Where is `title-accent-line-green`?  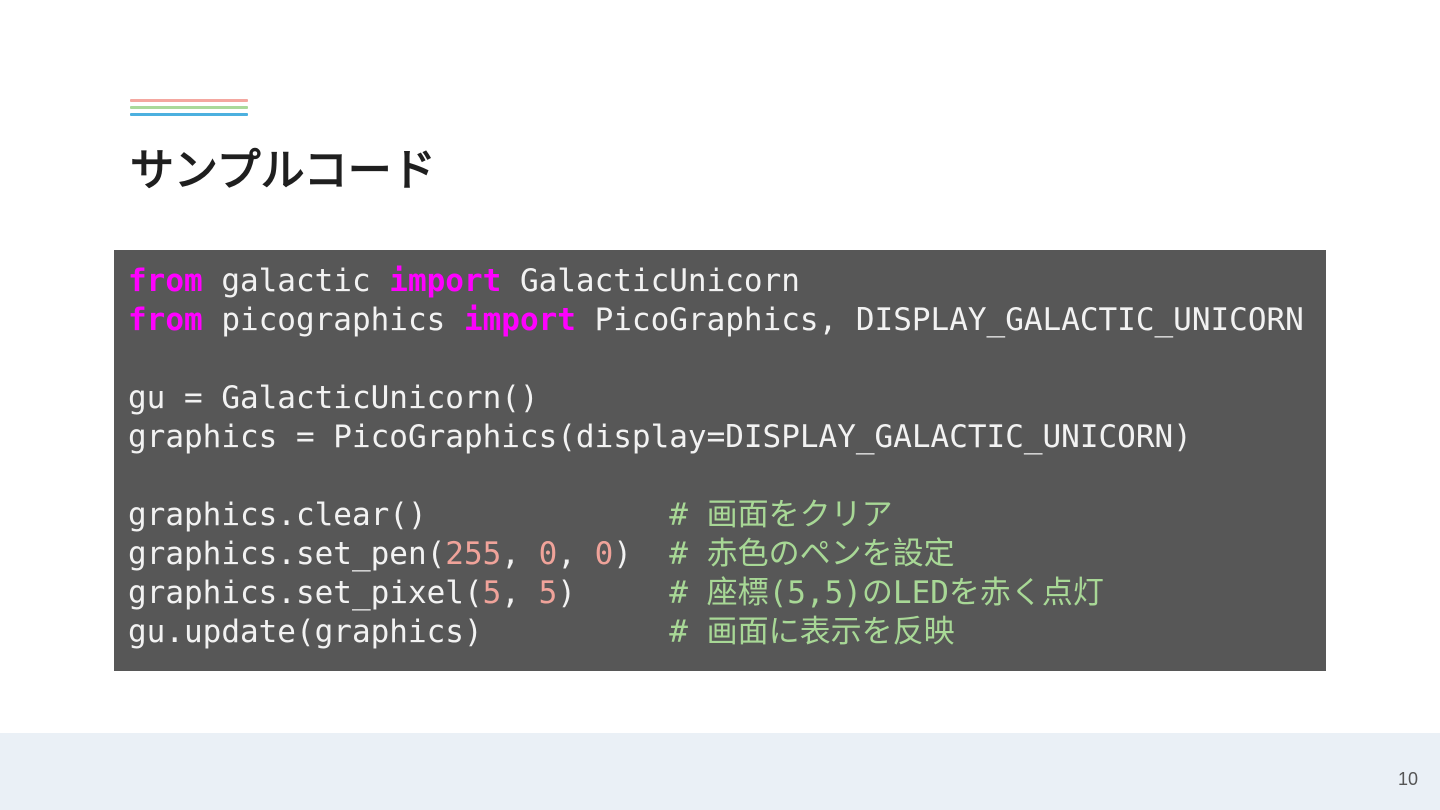
title-accent-line-green is located at coordinates (189, 107).